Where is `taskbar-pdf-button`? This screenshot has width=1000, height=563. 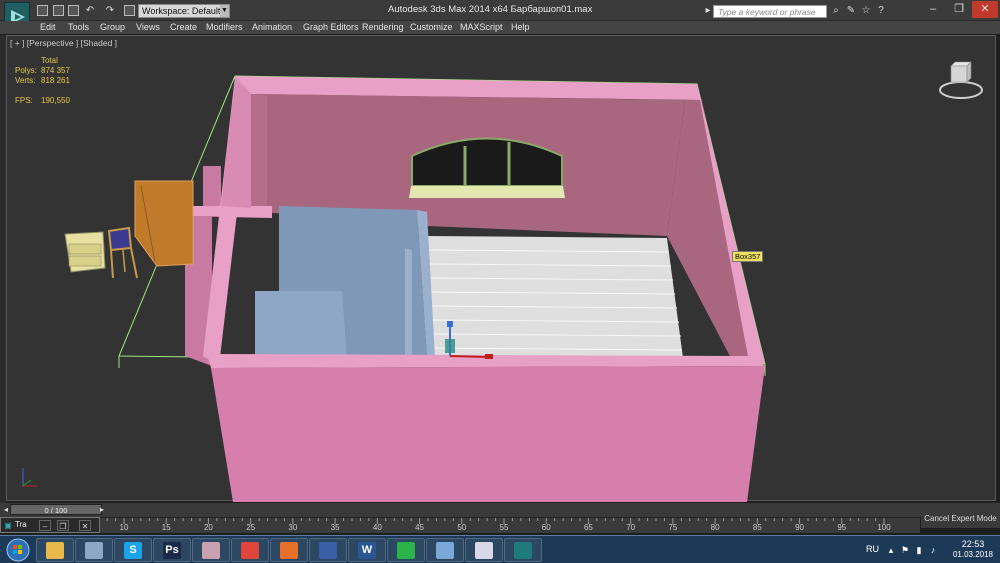
taskbar-pdf-button is located at coordinates (484, 550).